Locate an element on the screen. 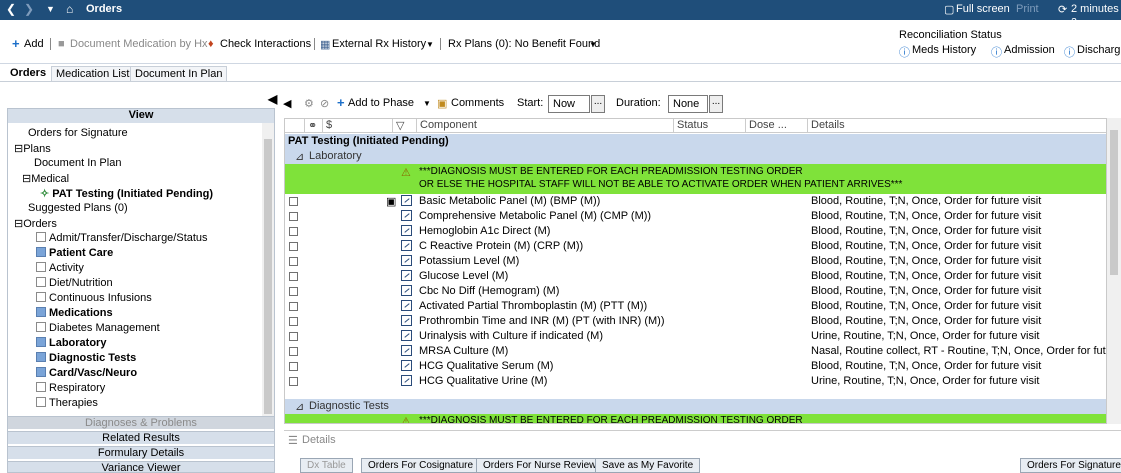 The image size is (1121, 473). left-scrollbar-thumb is located at coordinates (268, 276).